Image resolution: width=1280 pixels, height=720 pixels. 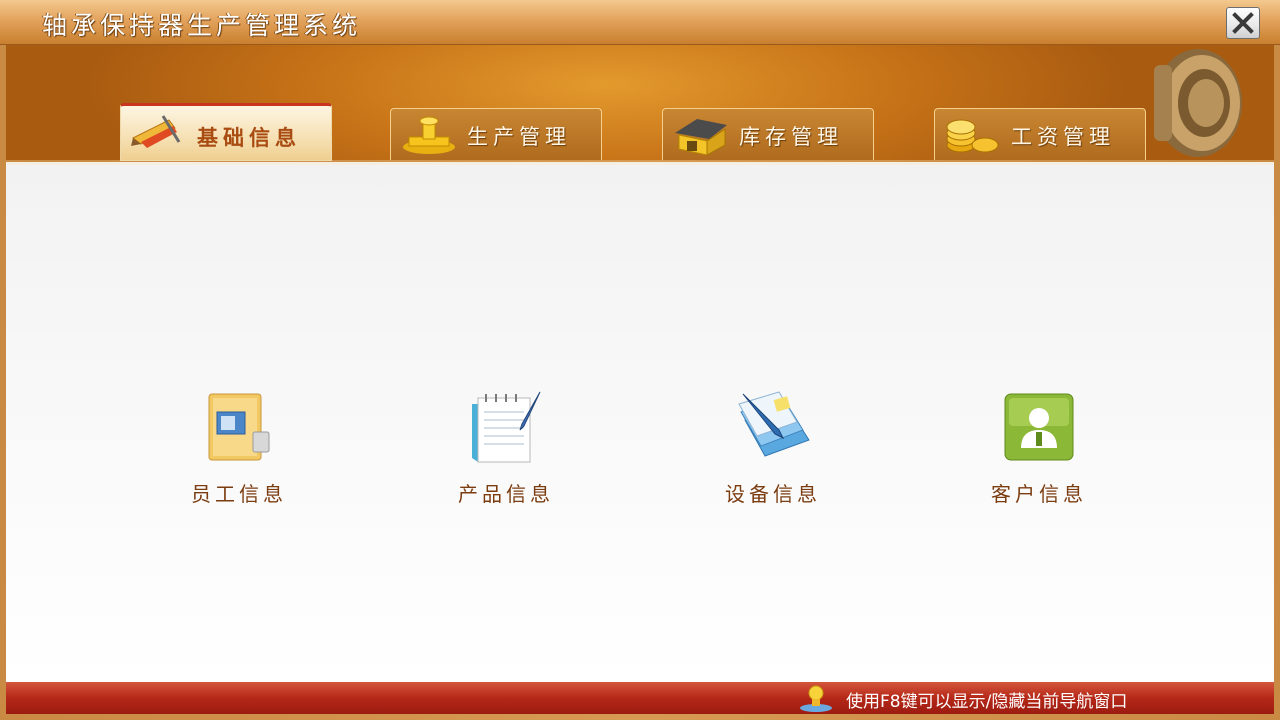 I want to click on product-info-item: 产品信息, so click(x=506, y=450).